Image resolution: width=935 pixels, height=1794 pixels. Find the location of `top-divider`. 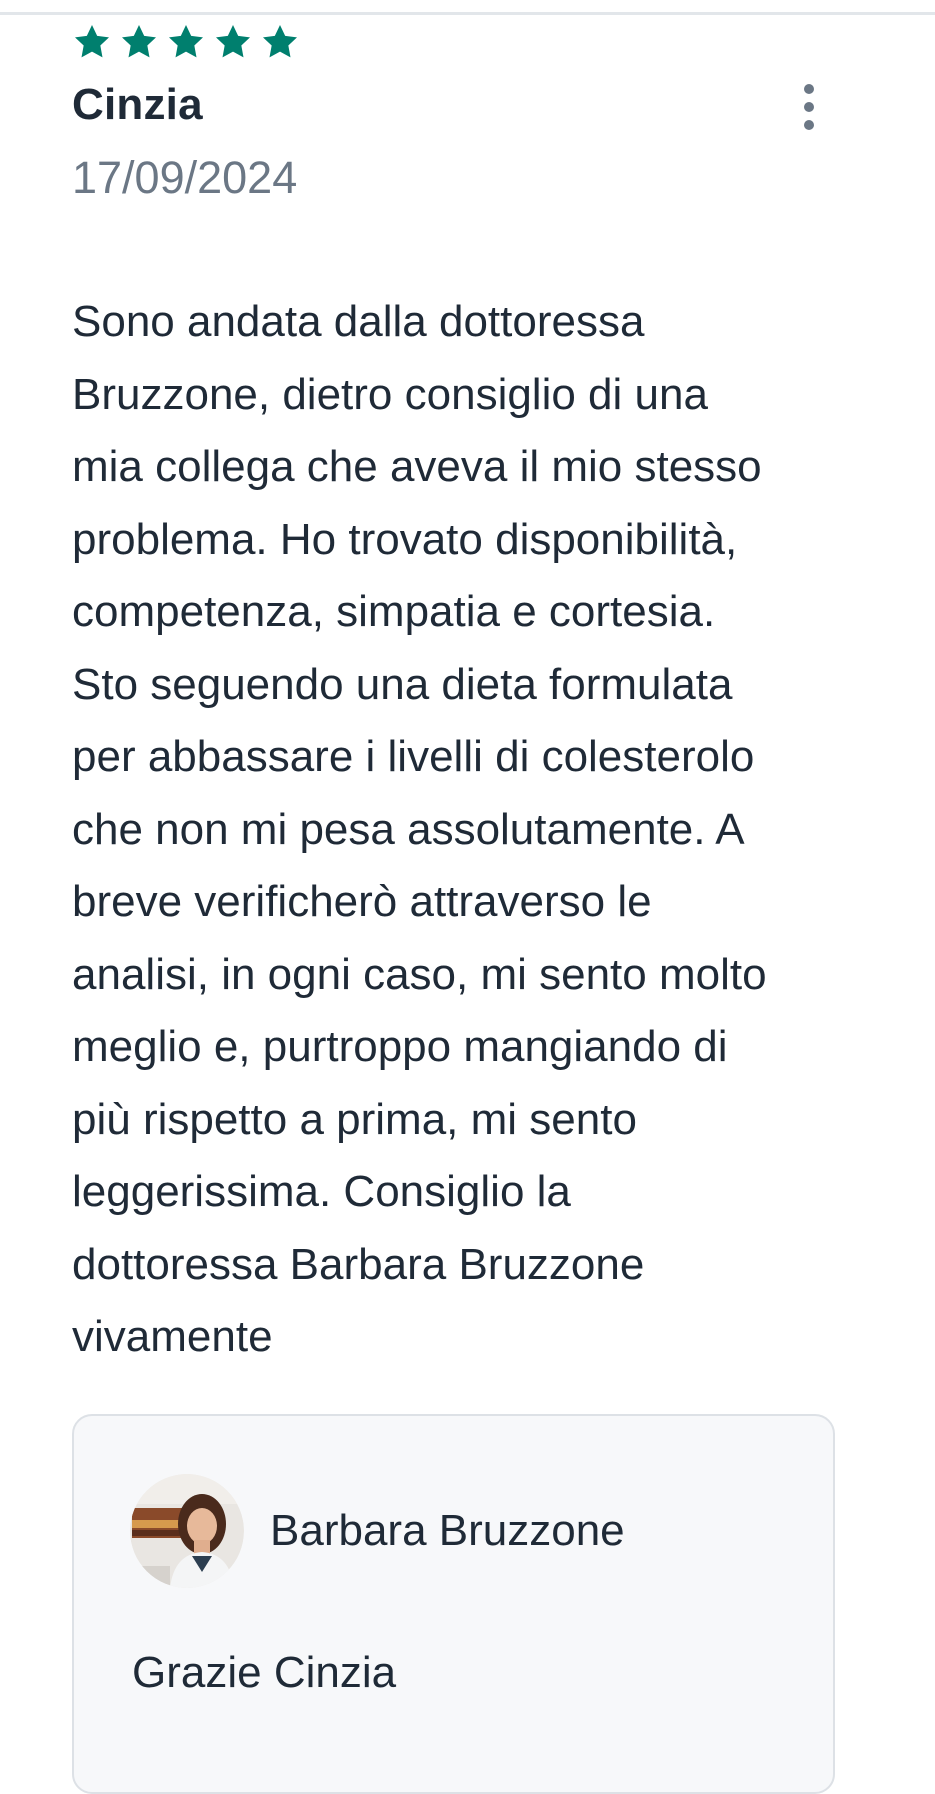

top-divider is located at coordinates (467, 13).